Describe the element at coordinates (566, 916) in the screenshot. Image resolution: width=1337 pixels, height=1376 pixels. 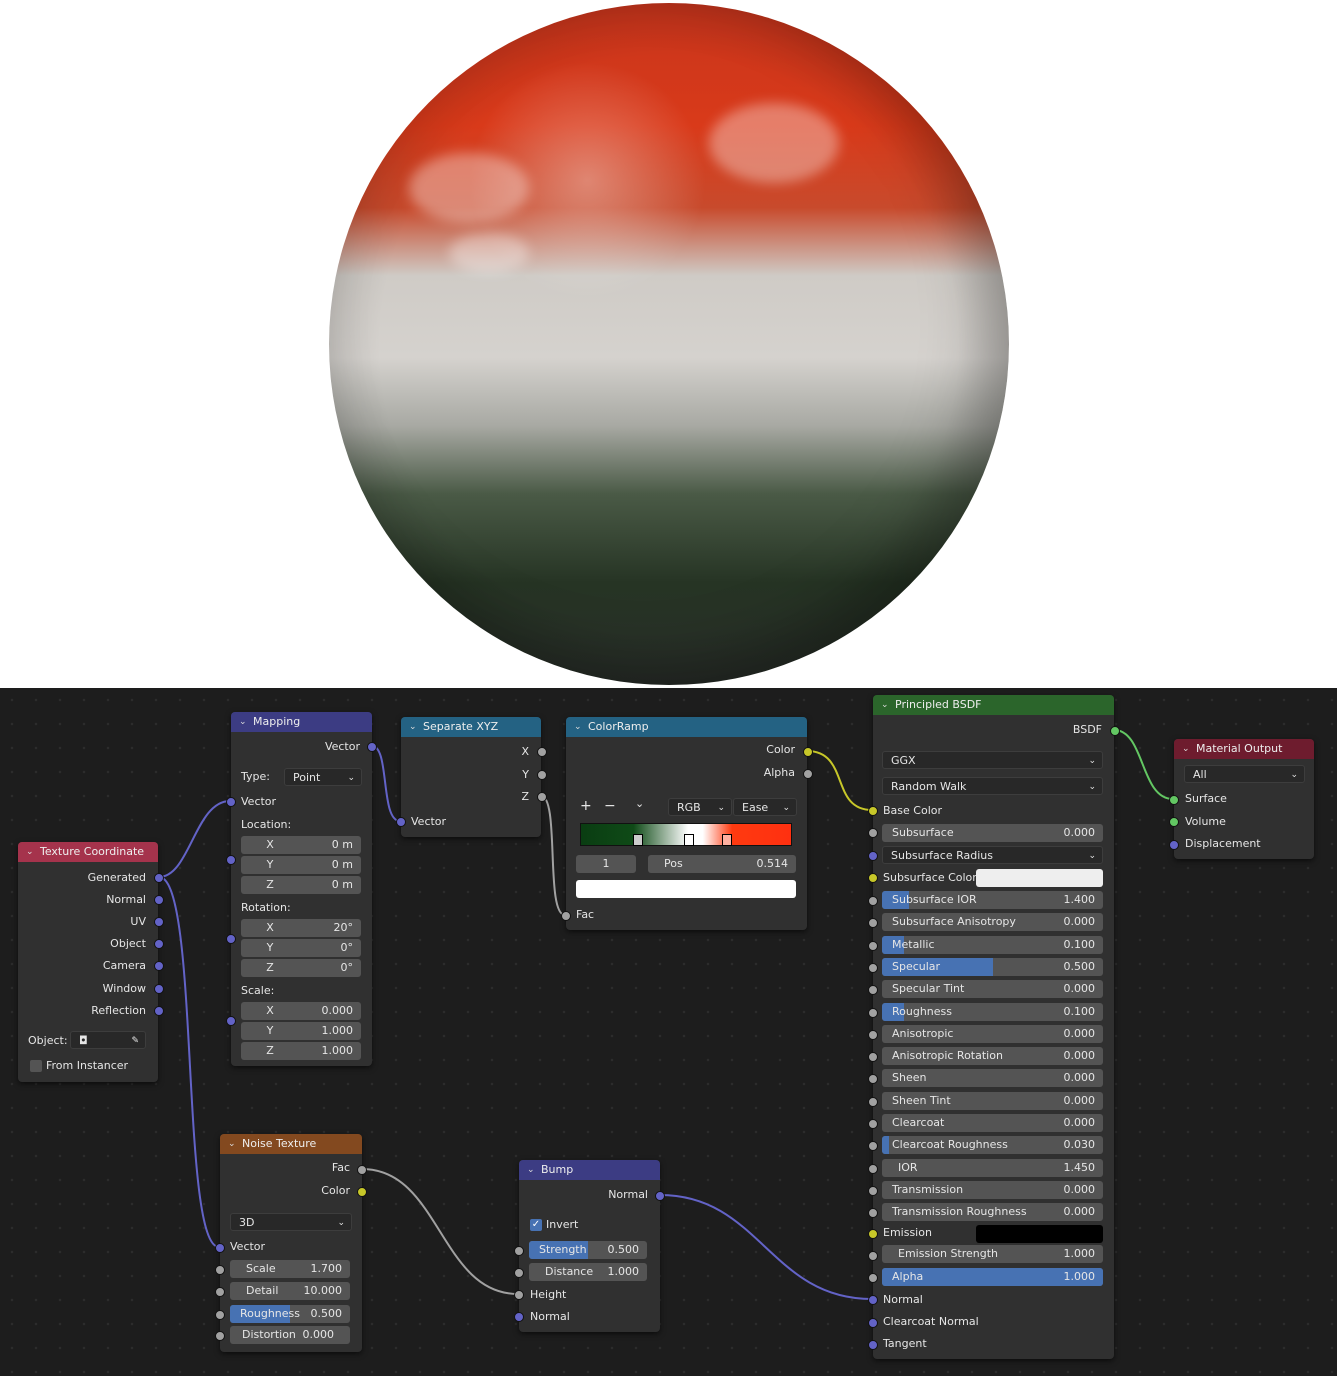
I see `socket-colorramp-fac` at that location.